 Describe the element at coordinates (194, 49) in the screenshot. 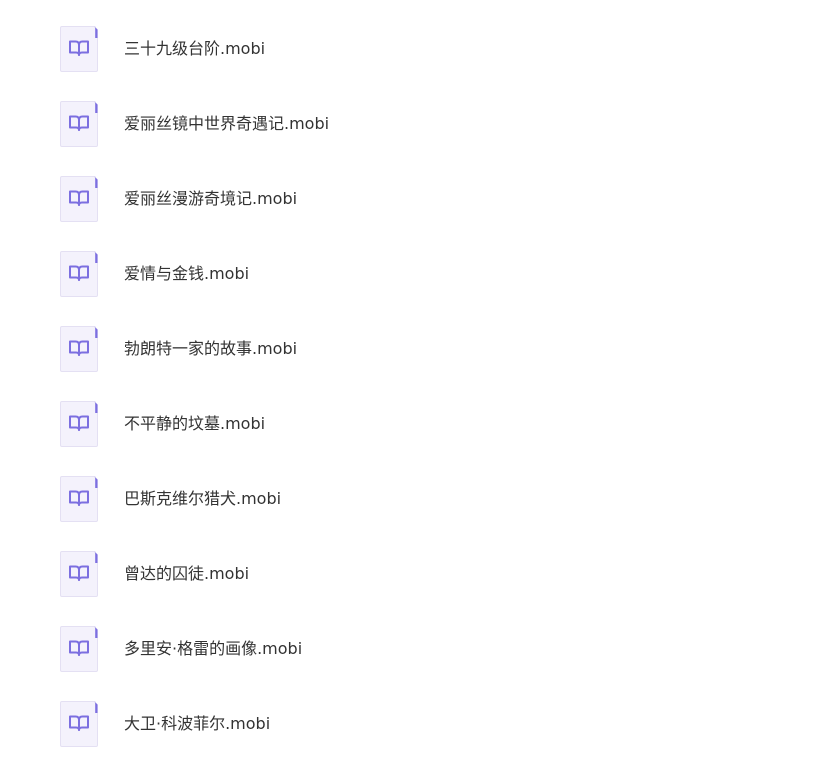

I see `file-name: 三十九级台阶.mobi` at that location.